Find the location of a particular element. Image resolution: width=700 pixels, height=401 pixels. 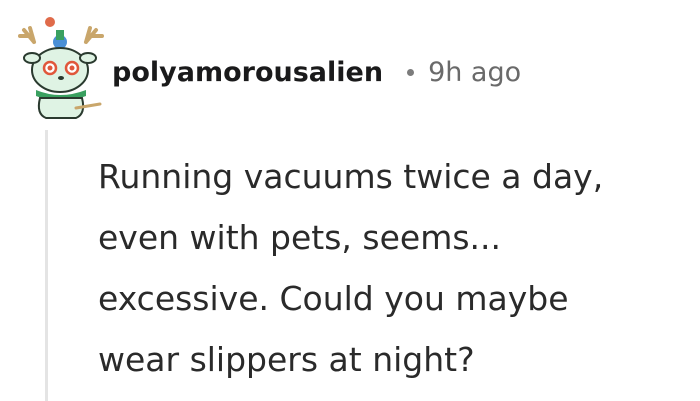

comment-body-line: Running vacuums twice a day, is located at coordinates (351, 176).